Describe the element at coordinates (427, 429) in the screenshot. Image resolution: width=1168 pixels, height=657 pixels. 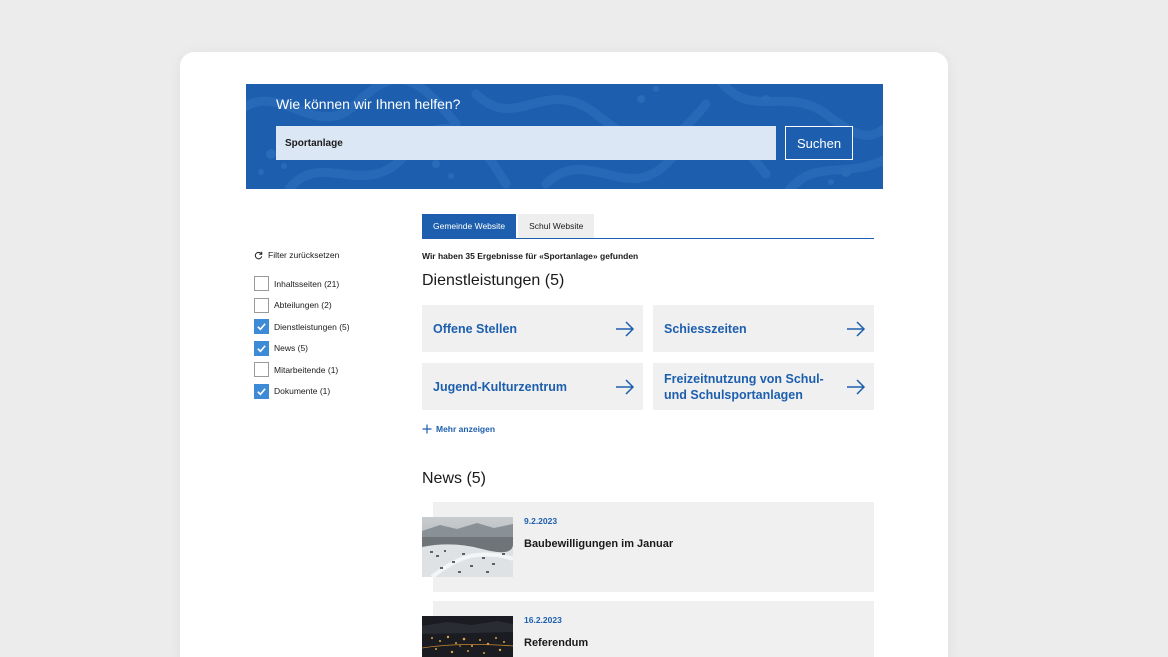
I see `plus-icon` at that location.